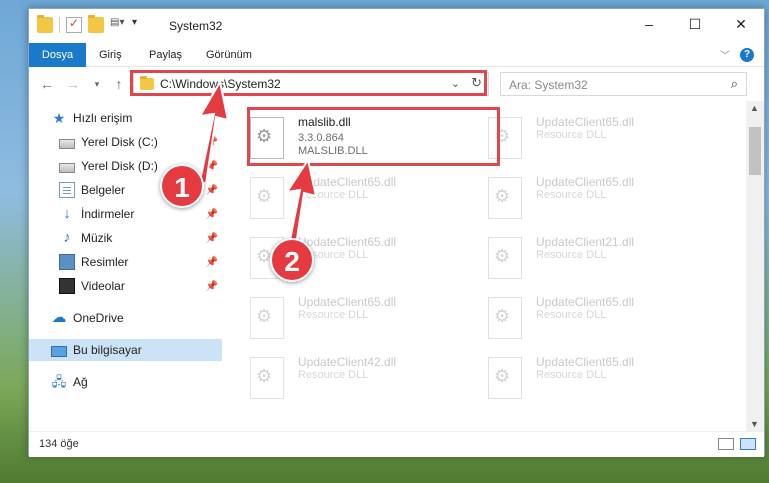 The width and height of the screenshot is (769, 483). I want to click on sidebar-item-label: Hızlı erişim, so click(103, 118).